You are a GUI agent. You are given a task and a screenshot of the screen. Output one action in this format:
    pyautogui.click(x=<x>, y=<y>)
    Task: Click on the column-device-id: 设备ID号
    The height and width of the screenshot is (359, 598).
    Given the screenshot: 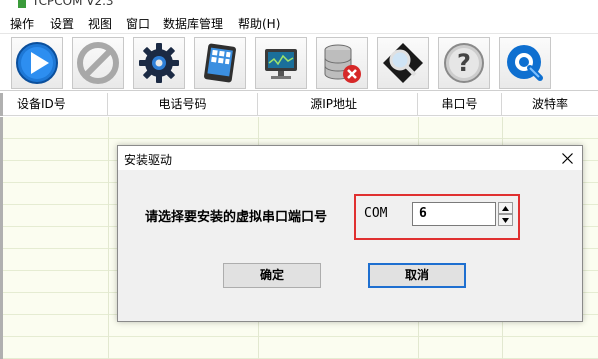 What is the action you would take?
    pyautogui.click(x=54, y=104)
    